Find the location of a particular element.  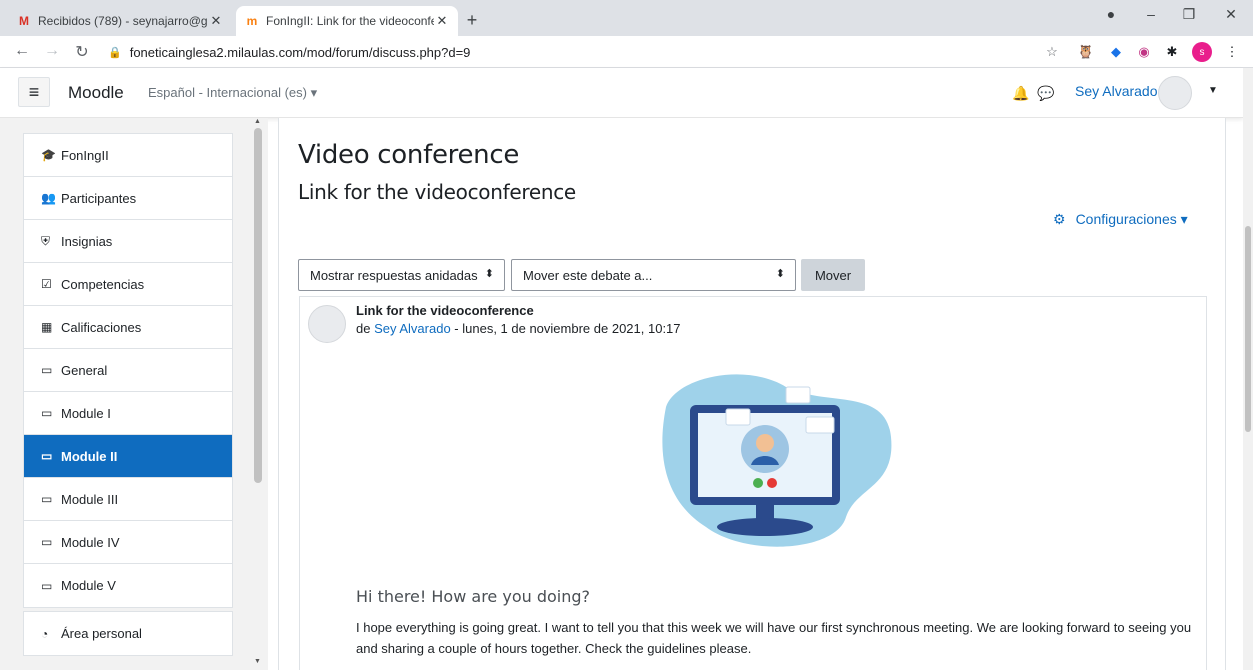

shield-icon: ⛨ is located at coordinates (46, 240).